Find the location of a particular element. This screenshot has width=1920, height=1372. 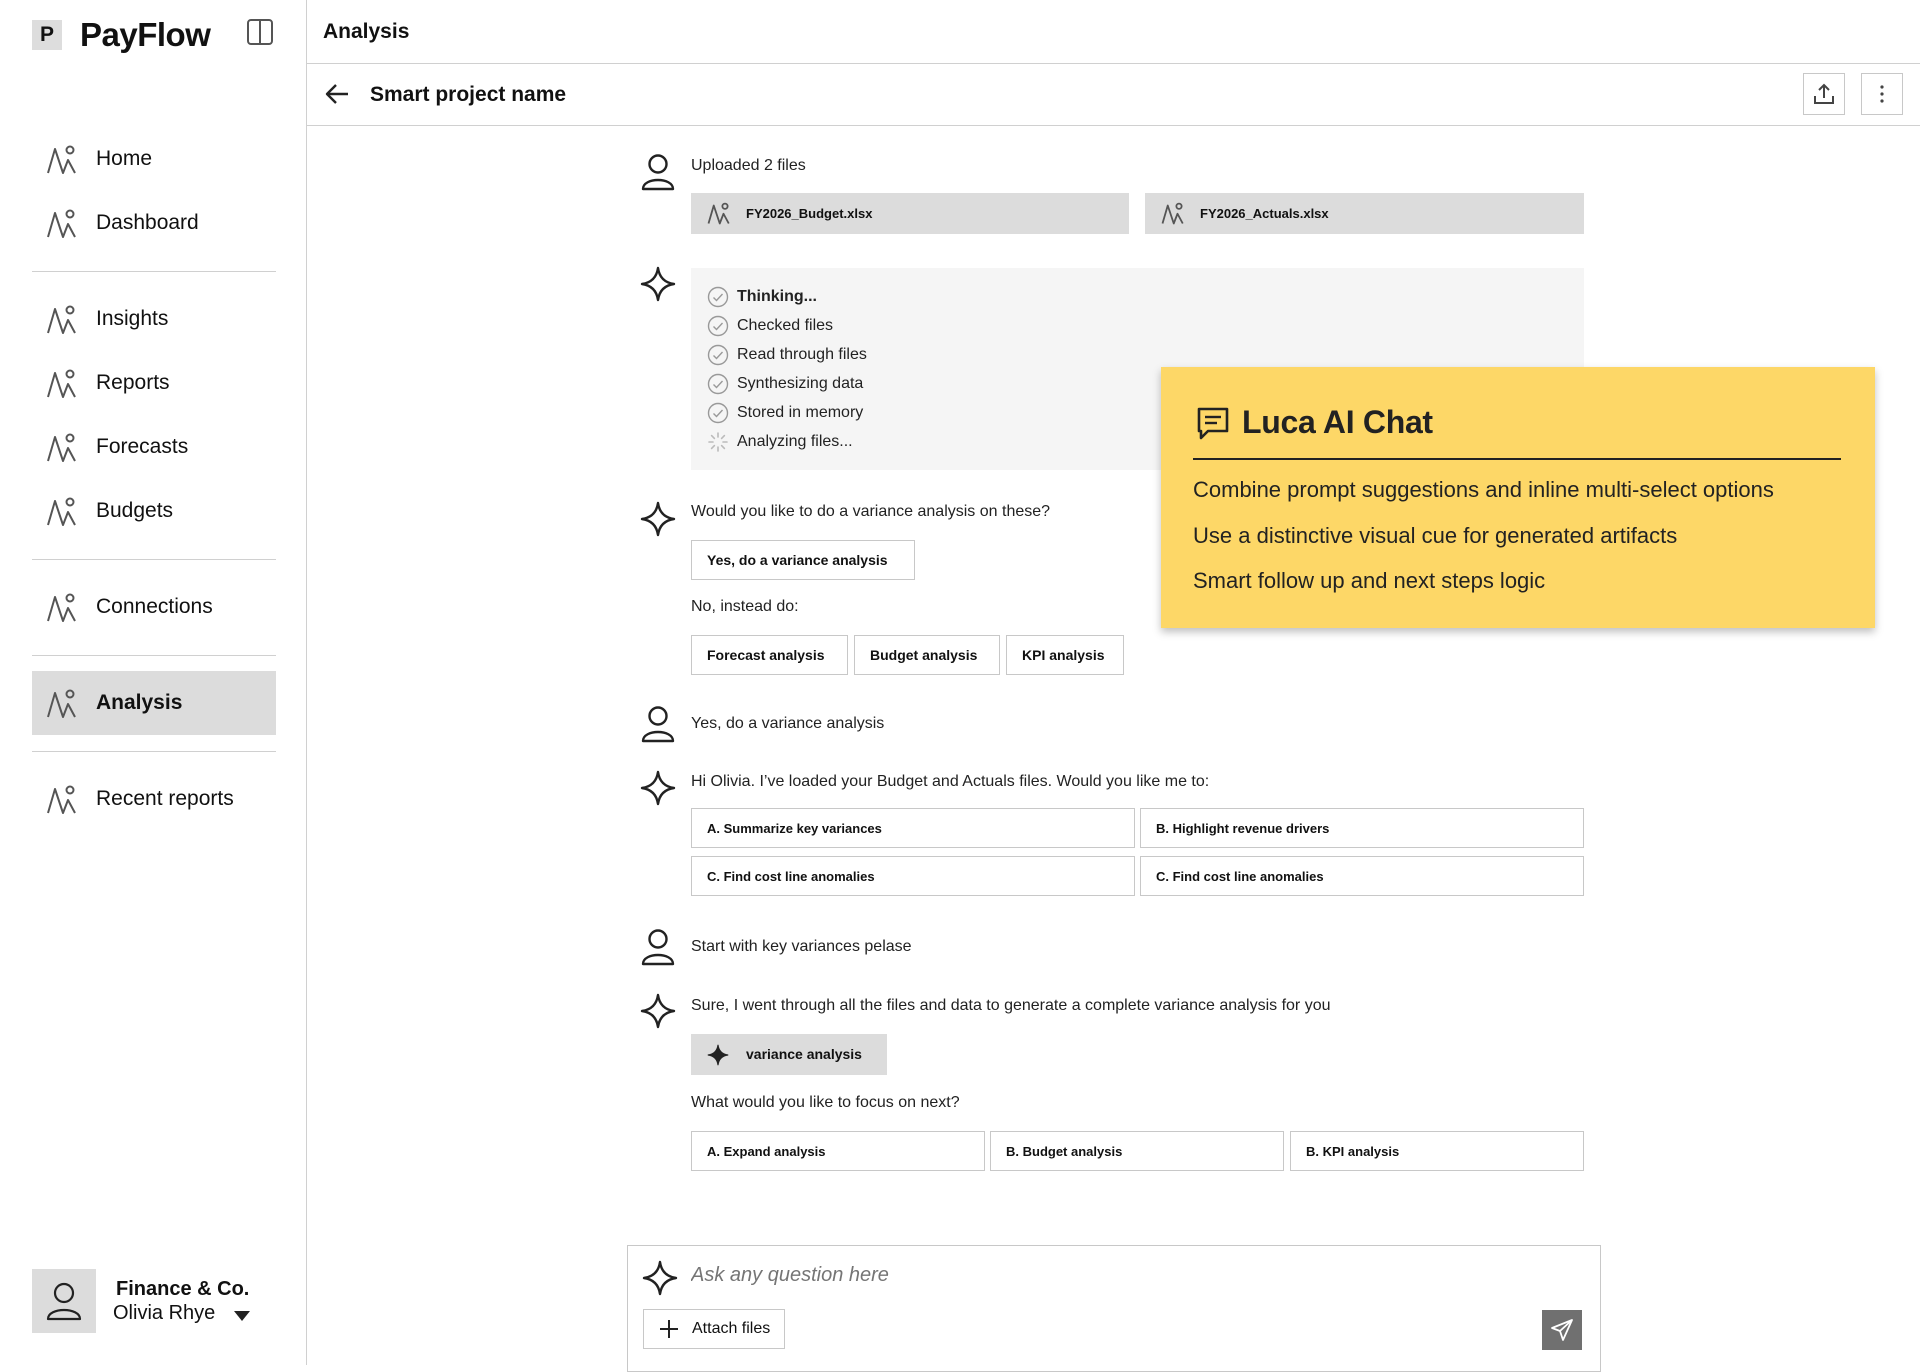

back-arrow-icon is located at coordinates (337, 94).